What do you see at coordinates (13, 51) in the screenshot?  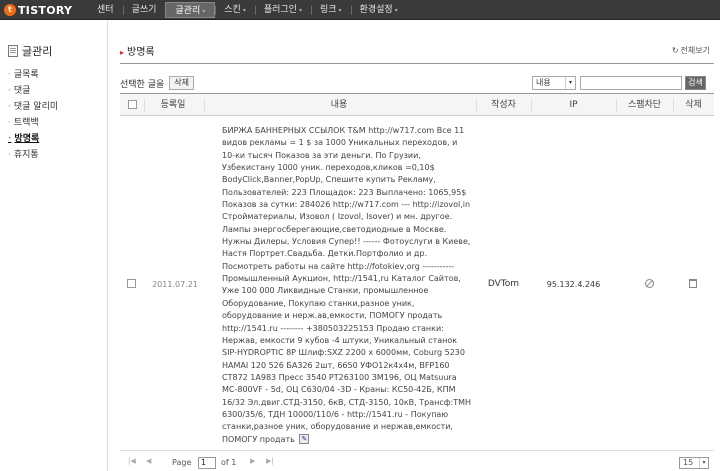 I see `document-icon` at bounding box center [13, 51].